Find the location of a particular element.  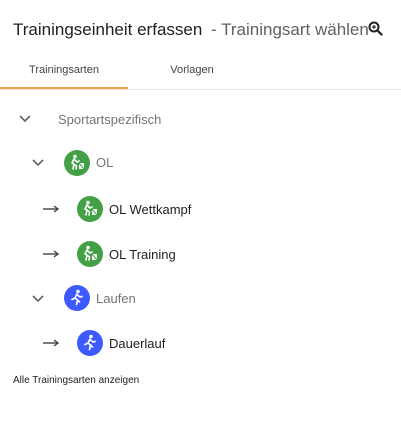

tab-vorlagen: Vorlagen is located at coordinates (192, 72).